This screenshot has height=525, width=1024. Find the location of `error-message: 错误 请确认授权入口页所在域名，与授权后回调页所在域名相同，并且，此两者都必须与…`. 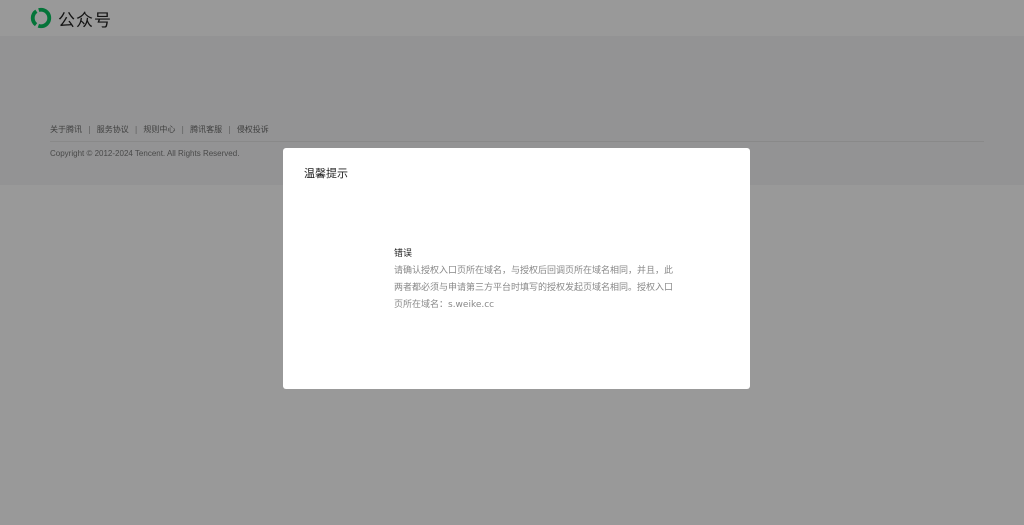

error-message: 错误 请确认授权入口页所在域名，与授权后回调页所在域名相同，并且，此两者都必须与… is located at coordinates (537, 280).